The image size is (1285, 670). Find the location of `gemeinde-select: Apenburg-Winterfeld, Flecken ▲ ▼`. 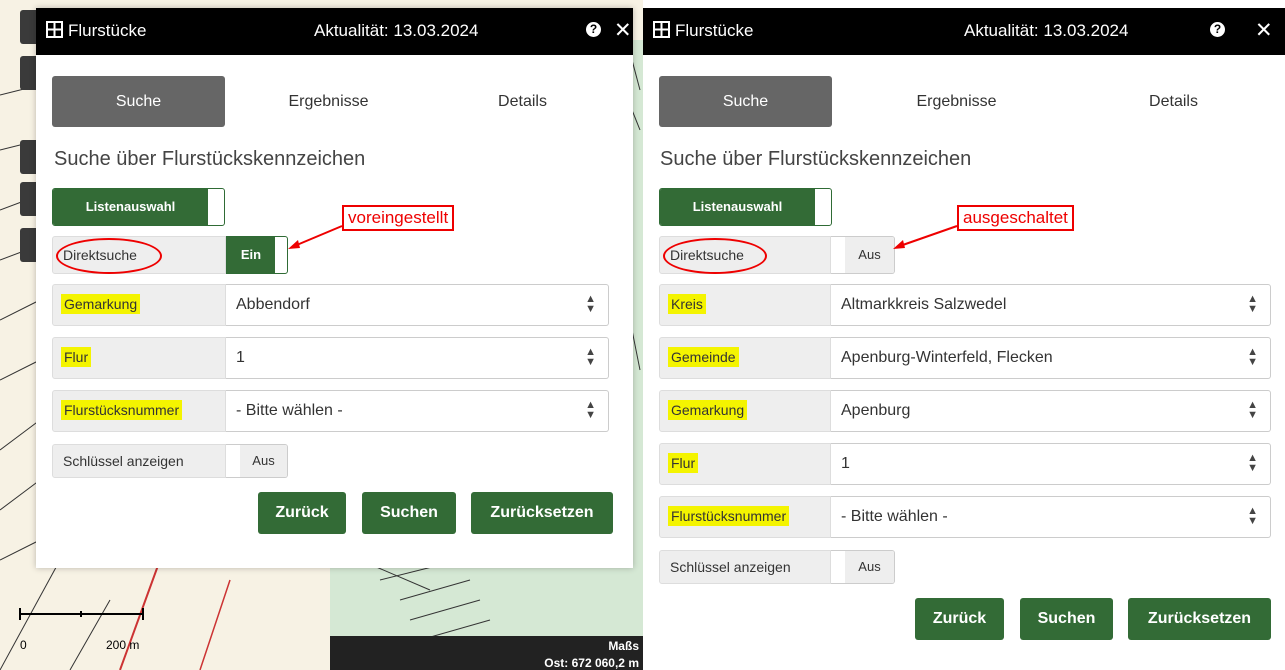

gemeinde-select: Apenburg-Winterfeld, Flecken ▲ ▼ is located at coordinates (1051, 358).